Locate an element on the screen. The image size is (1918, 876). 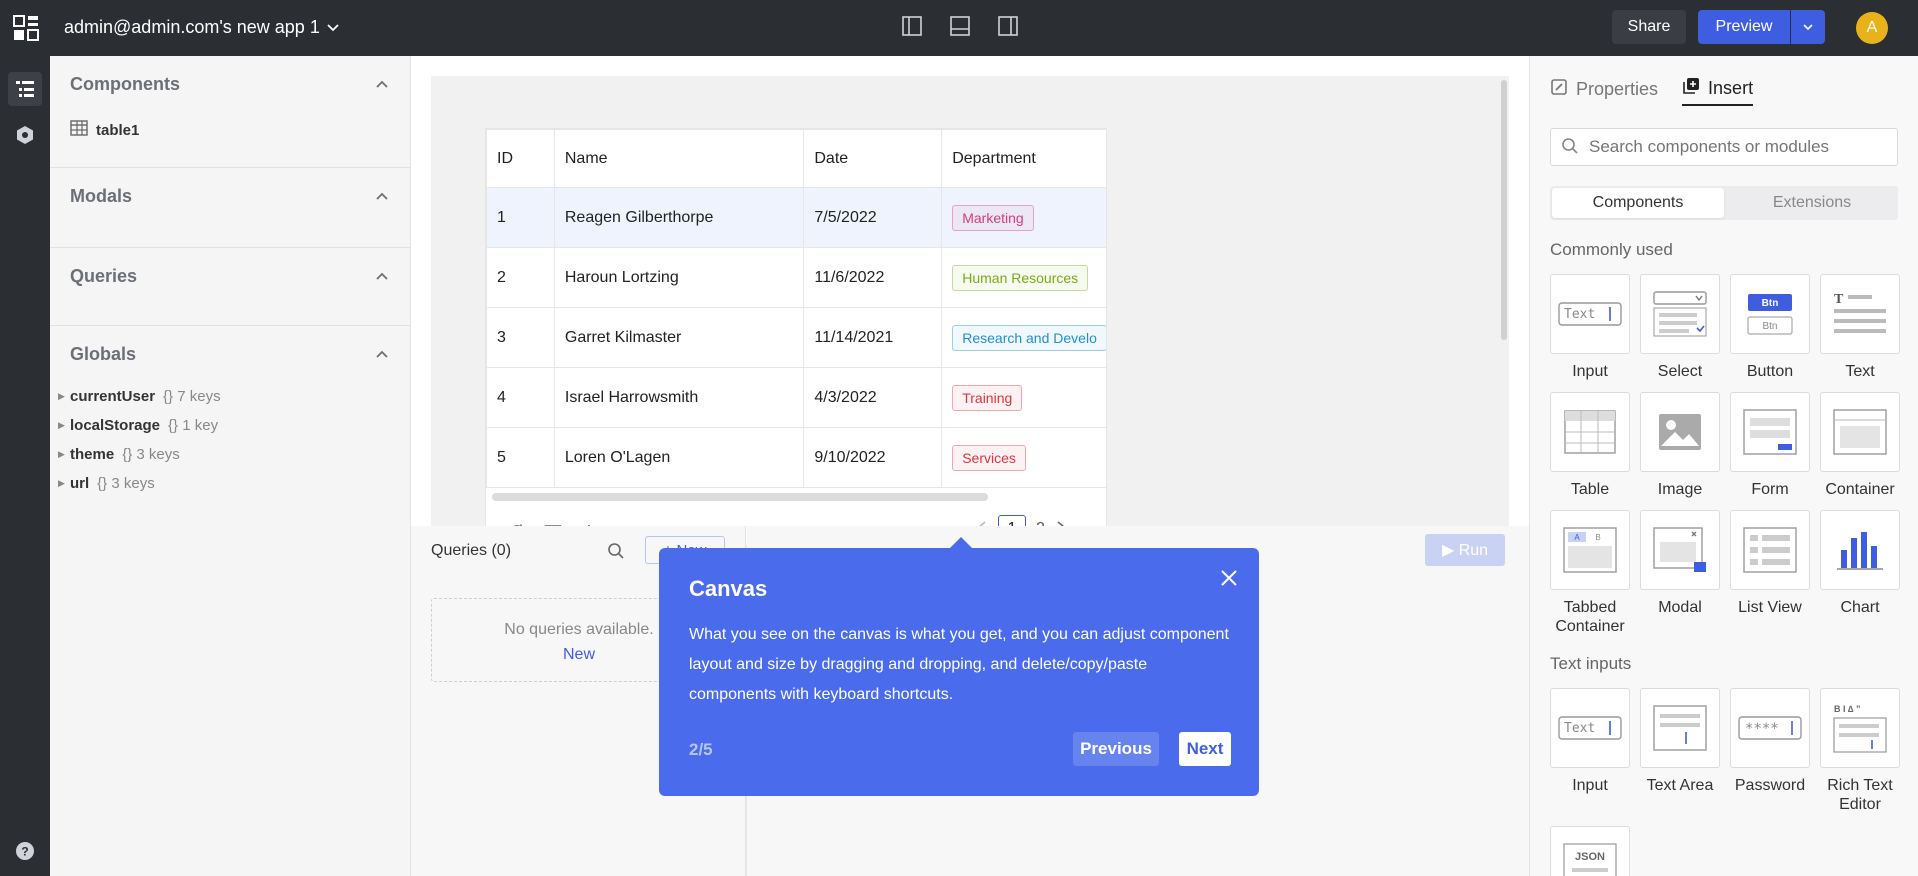
search-input is located at coordinates (1739, 147).